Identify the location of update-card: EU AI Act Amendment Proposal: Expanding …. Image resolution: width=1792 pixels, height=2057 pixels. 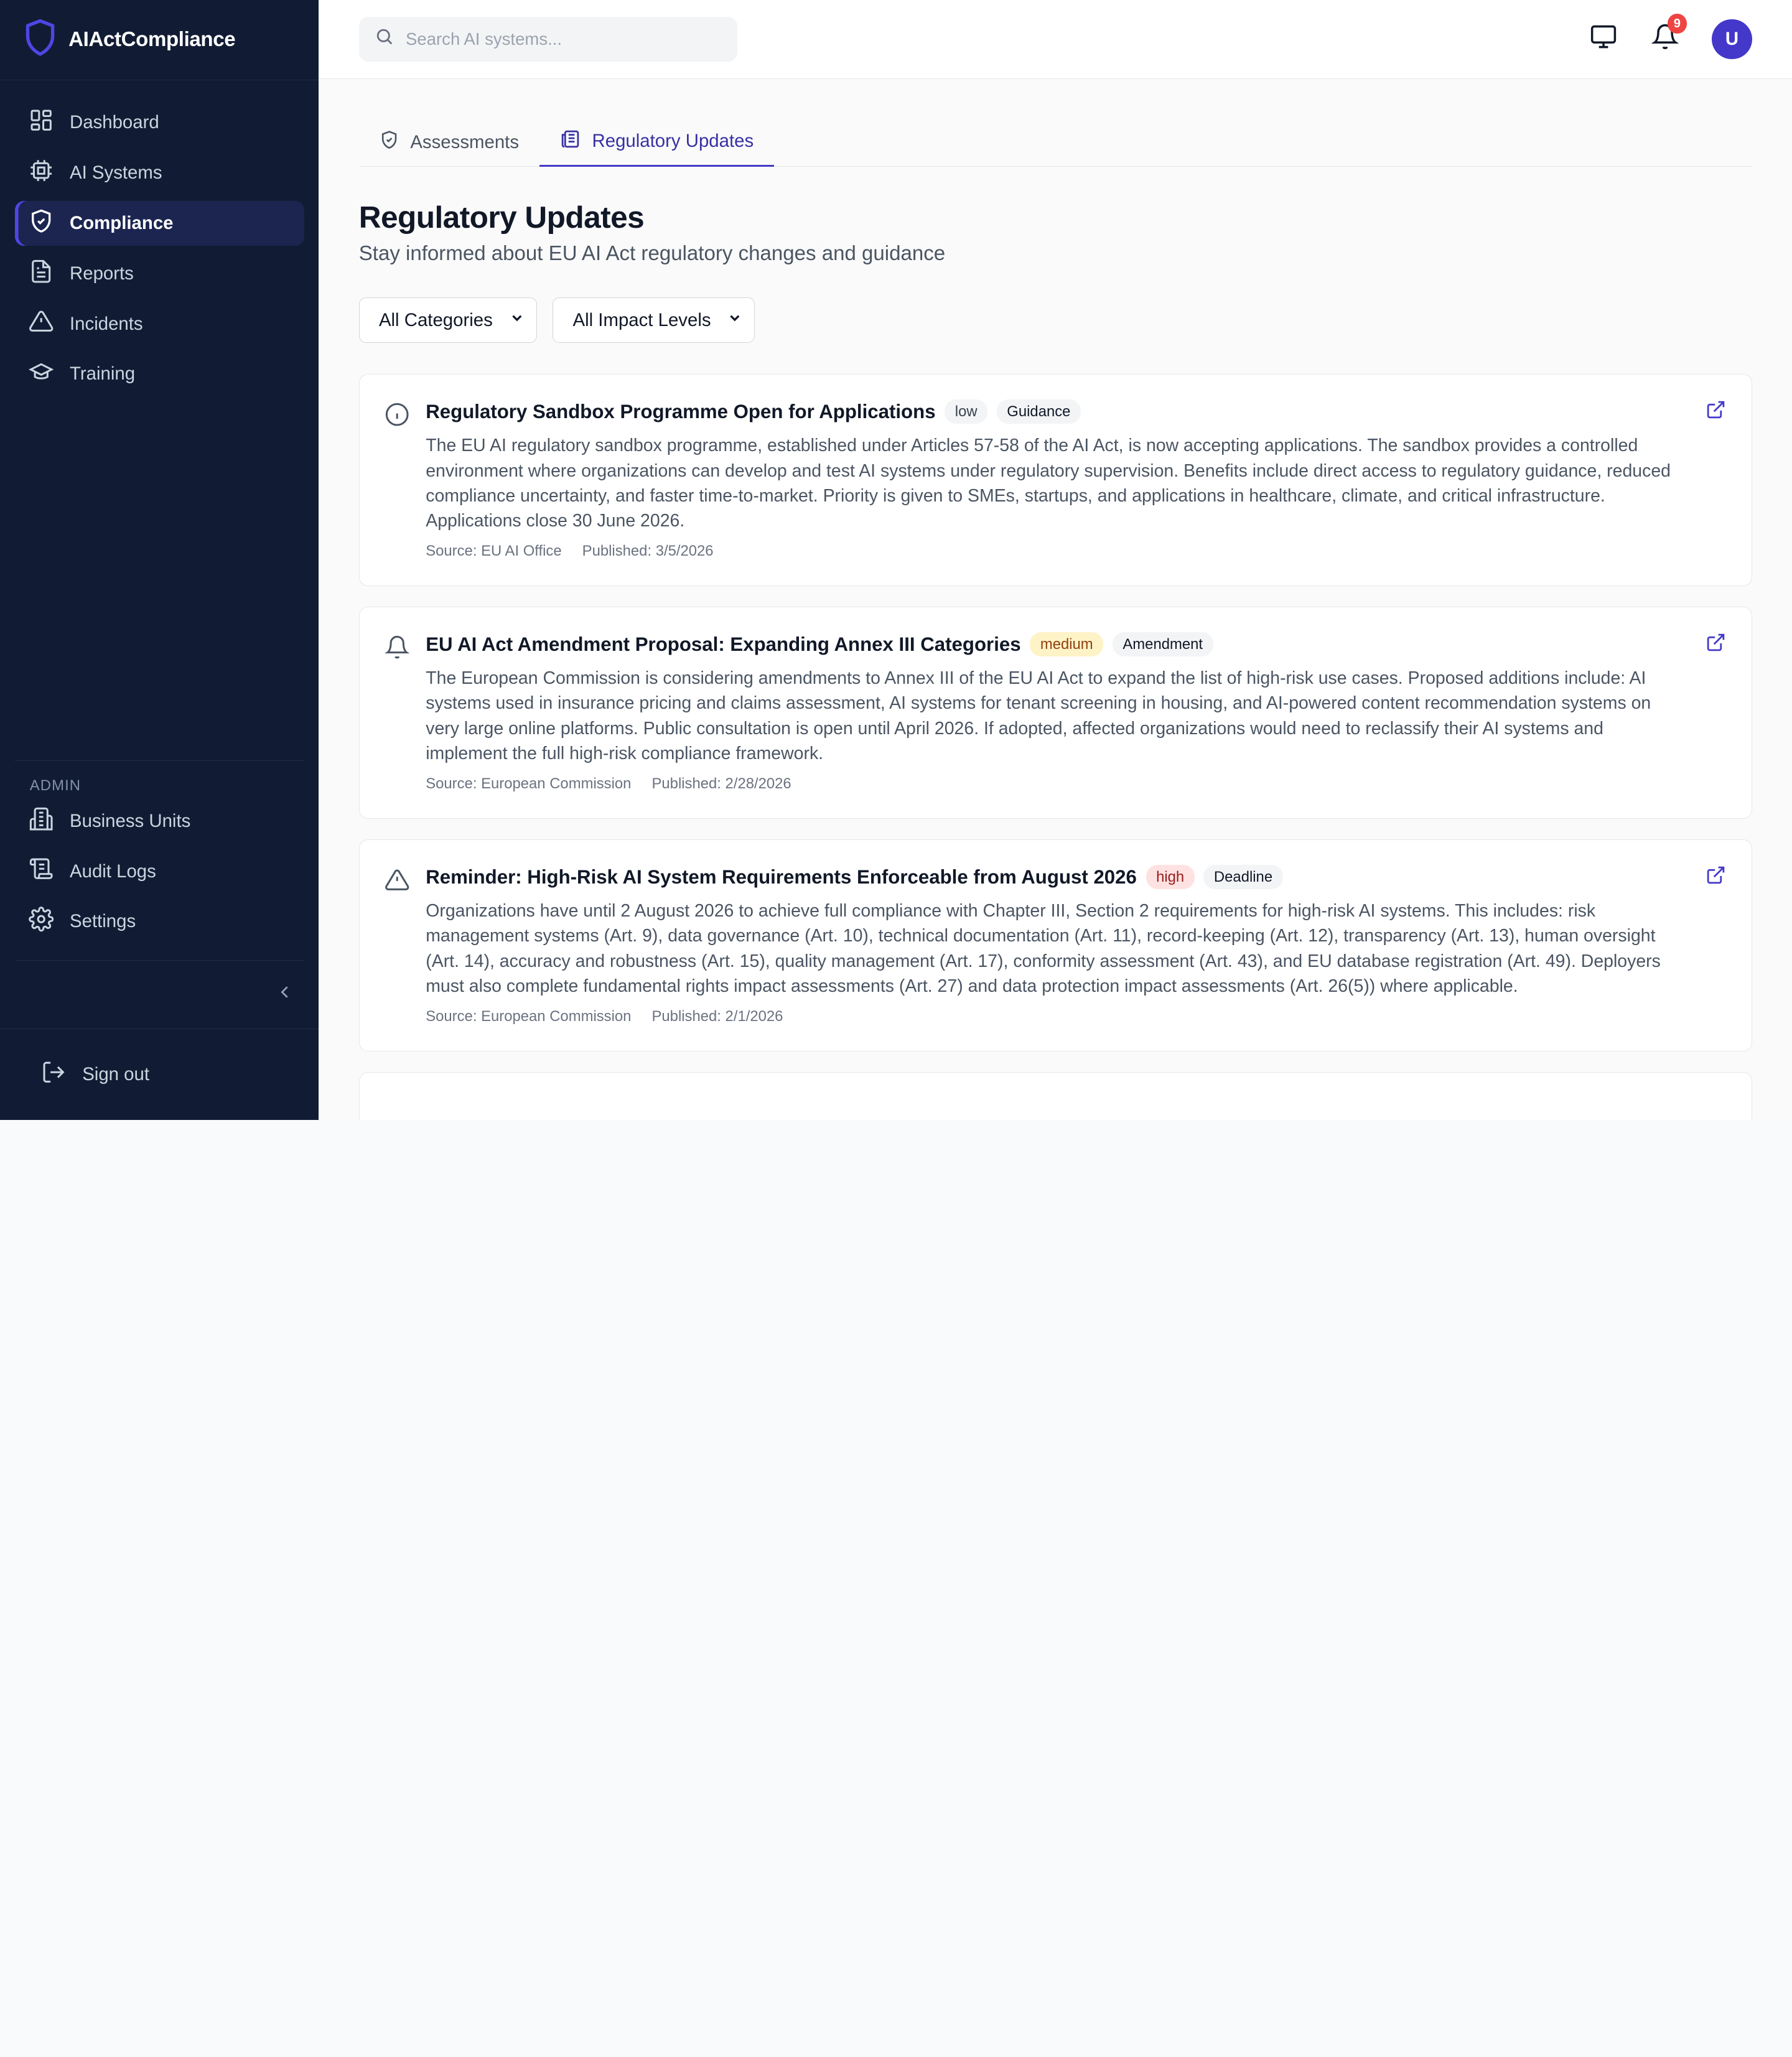
(1055, 712).